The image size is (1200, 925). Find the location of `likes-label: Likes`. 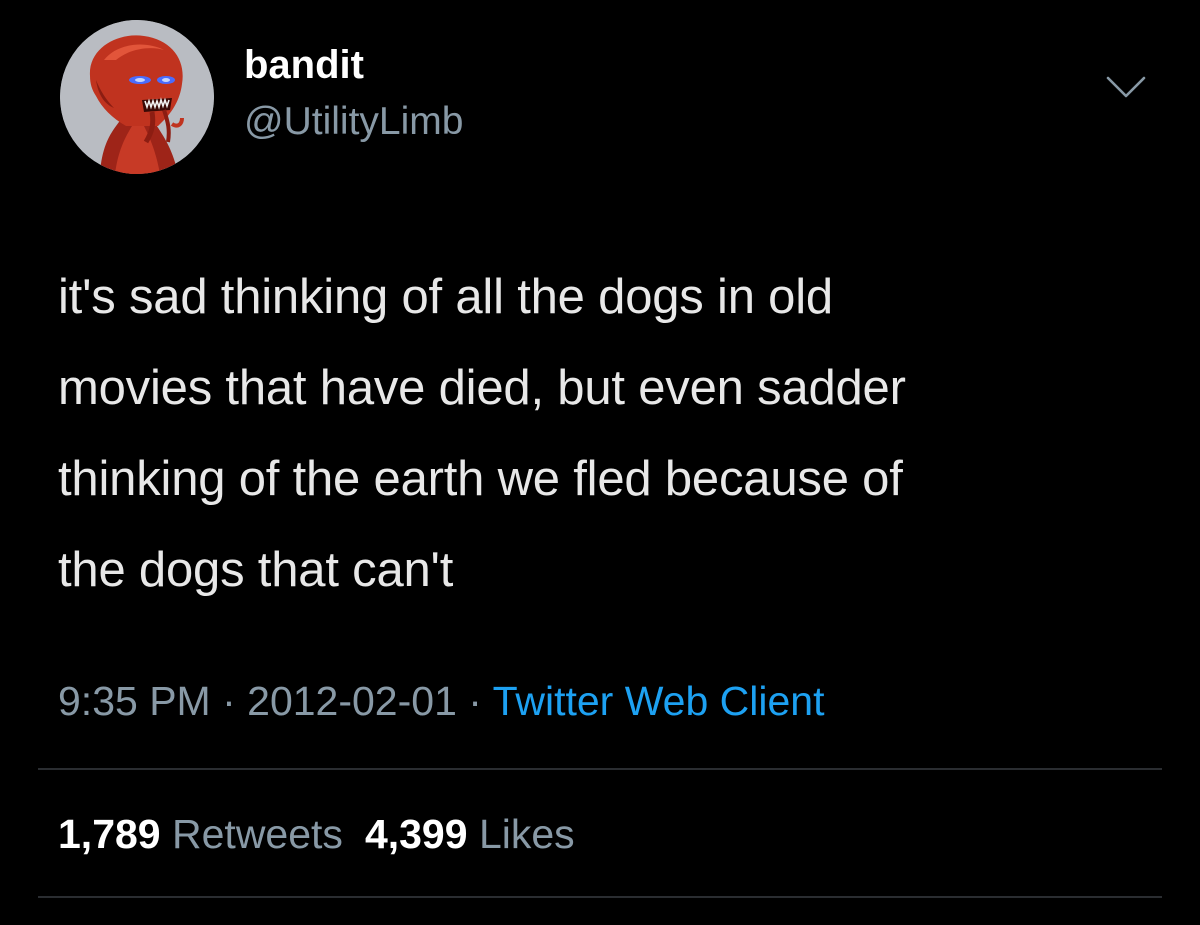

likes-label: Likes is located at coordinates (526, 834).